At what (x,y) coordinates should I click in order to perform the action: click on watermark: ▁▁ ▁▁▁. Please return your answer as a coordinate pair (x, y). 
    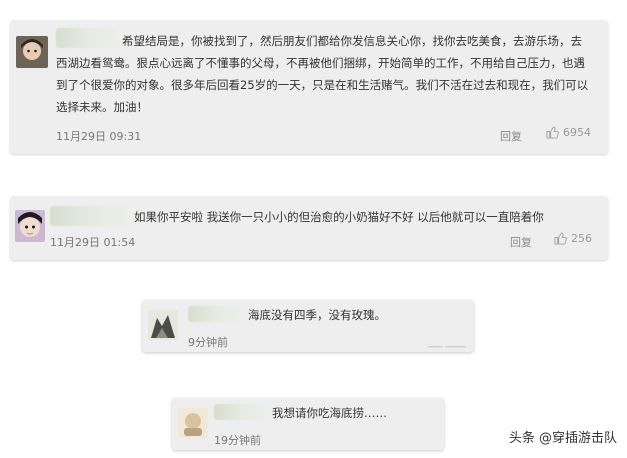
    Looking at the image, I should click on (447, 343).